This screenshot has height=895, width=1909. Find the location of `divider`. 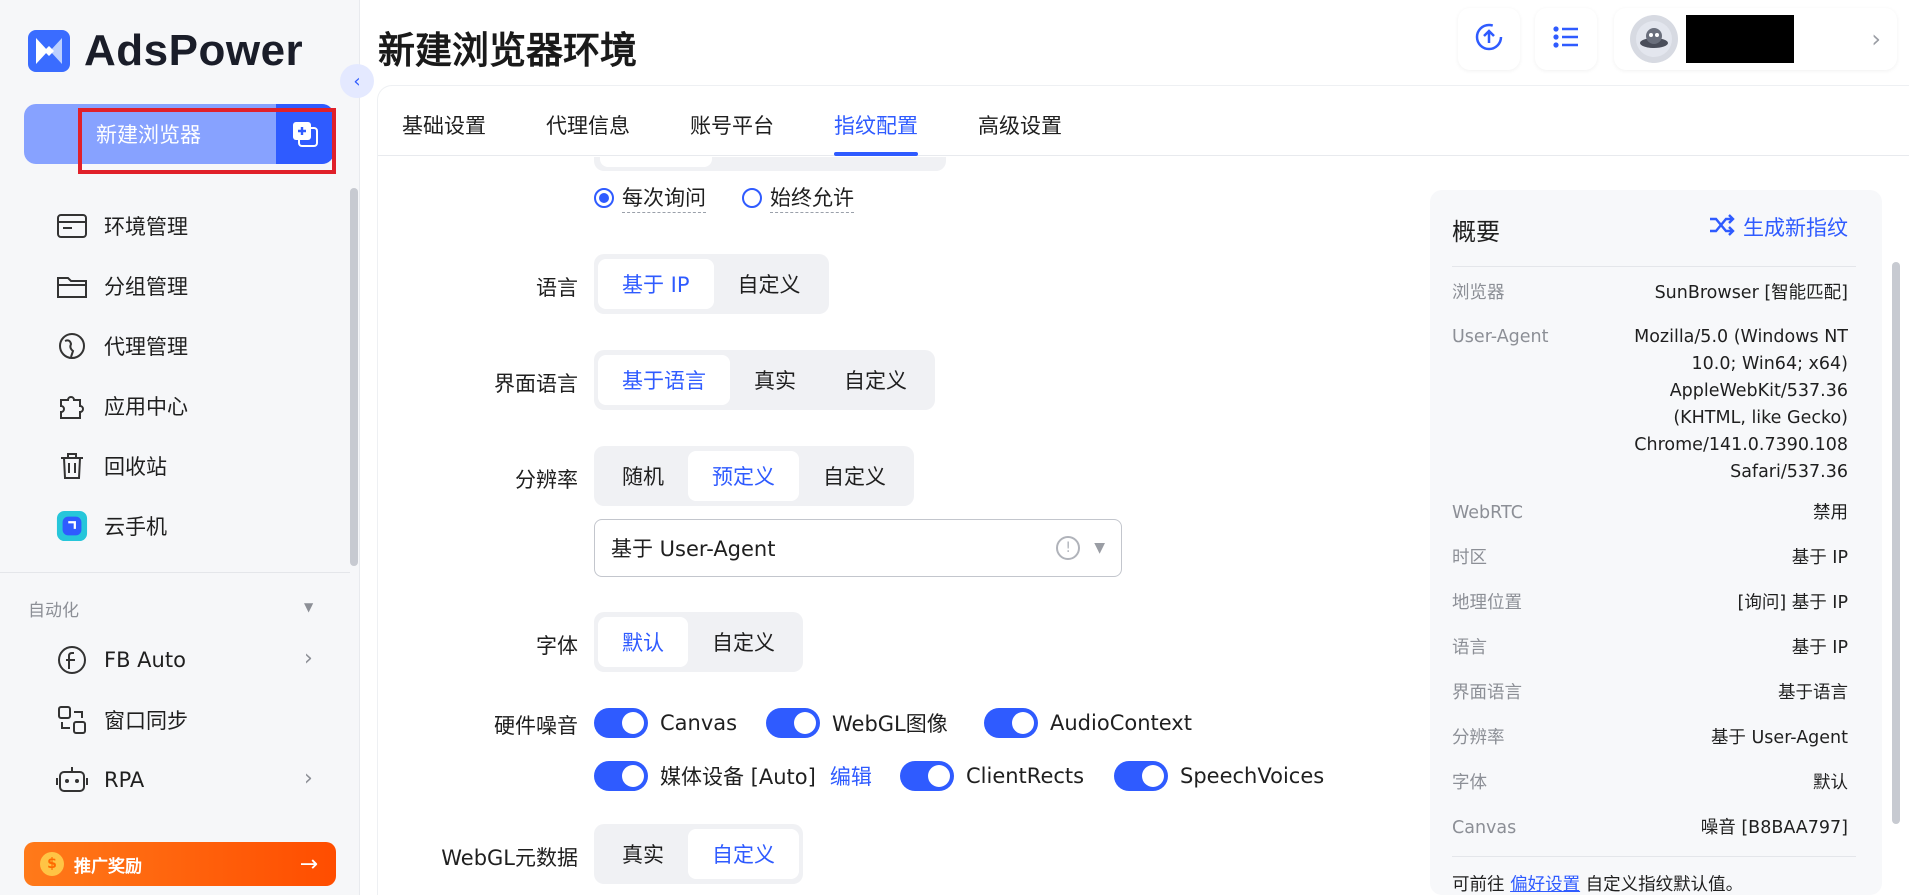

divider is located at coordinates (175, 572).